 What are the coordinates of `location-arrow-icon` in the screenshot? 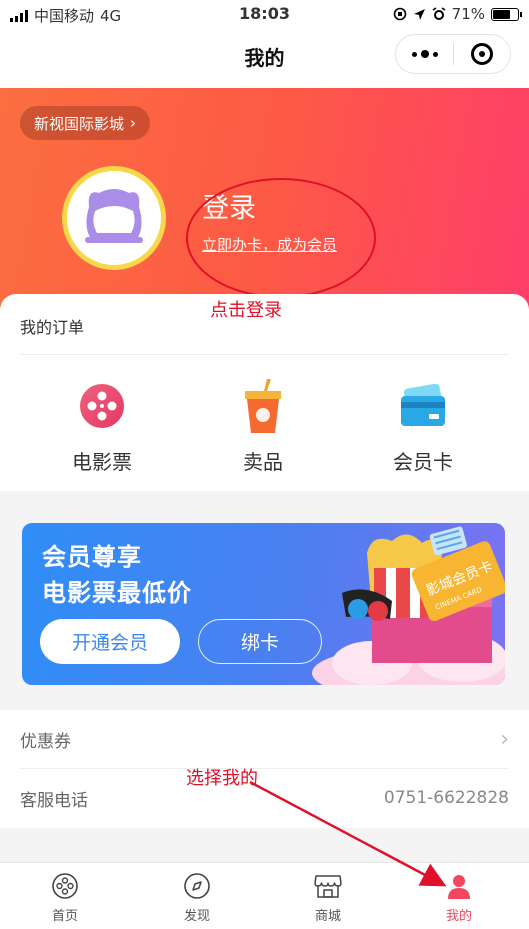 It's located at (419, 14).